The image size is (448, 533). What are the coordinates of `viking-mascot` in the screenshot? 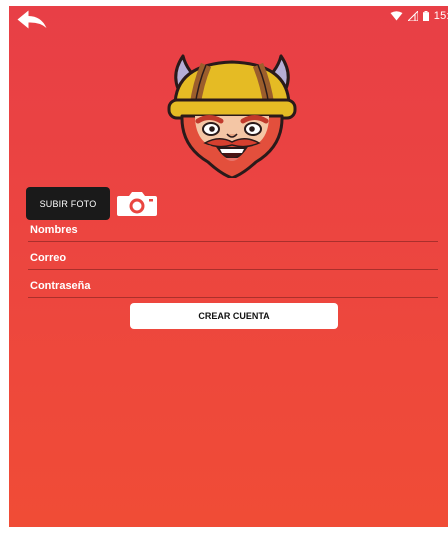 It's located at (232, 116).